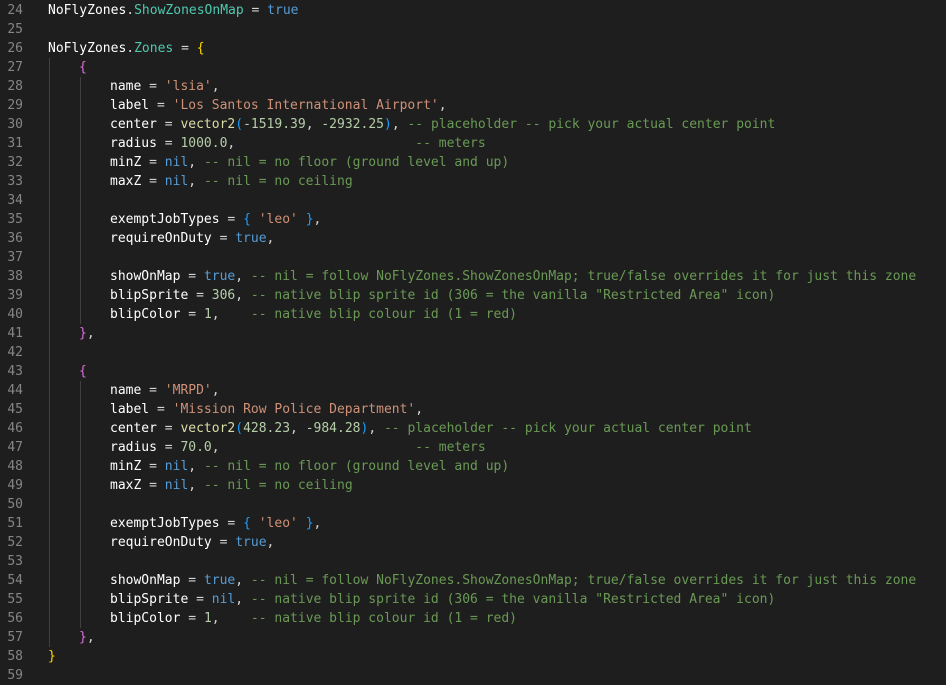  Describe the element at coordinates (473, 200) in the screenshot. I see `code-line: 34` at that location.